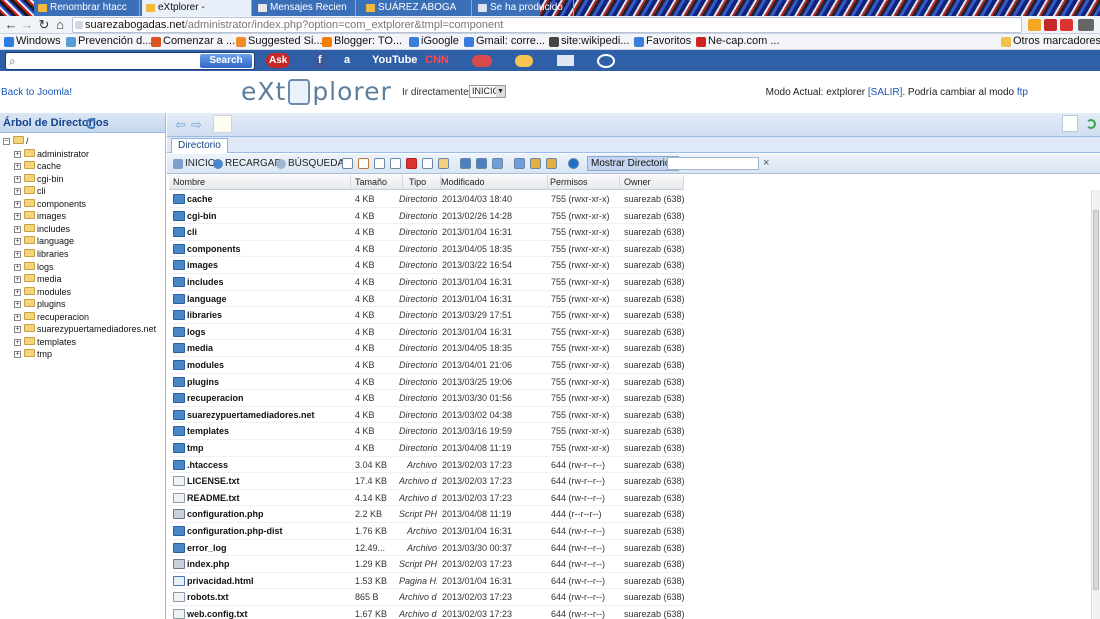 The image size is (1100, 619). I want to click on forward-arrow-icon: ⇨, so click(196, 125).